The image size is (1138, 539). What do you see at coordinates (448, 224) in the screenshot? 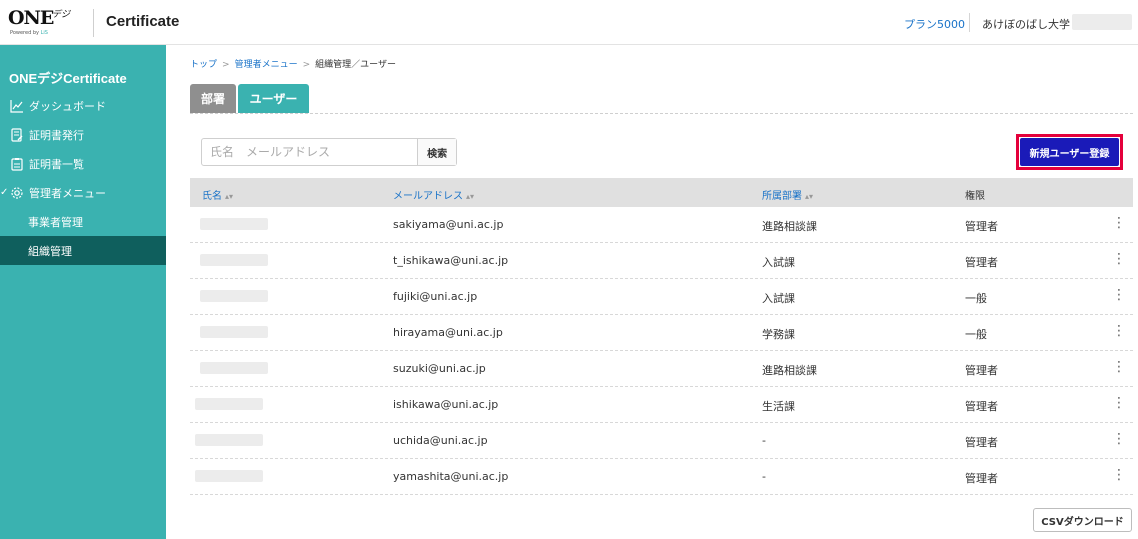
I see `cell-email: sakiyama@uni.ac.jp` at bounding box center [448, 224].